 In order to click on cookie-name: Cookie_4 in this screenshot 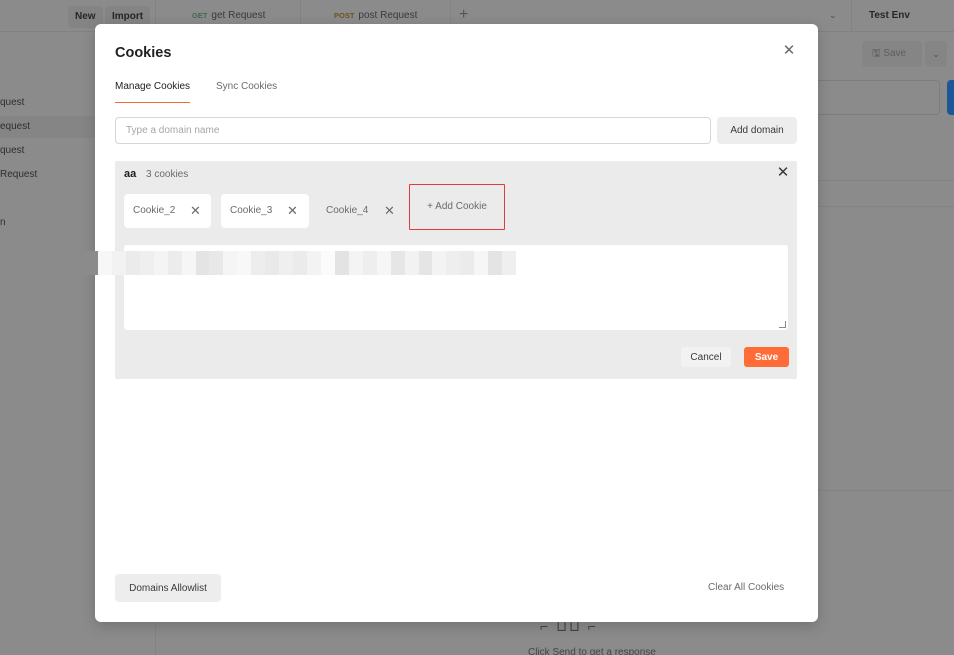, I will do `click(347, 210)`.